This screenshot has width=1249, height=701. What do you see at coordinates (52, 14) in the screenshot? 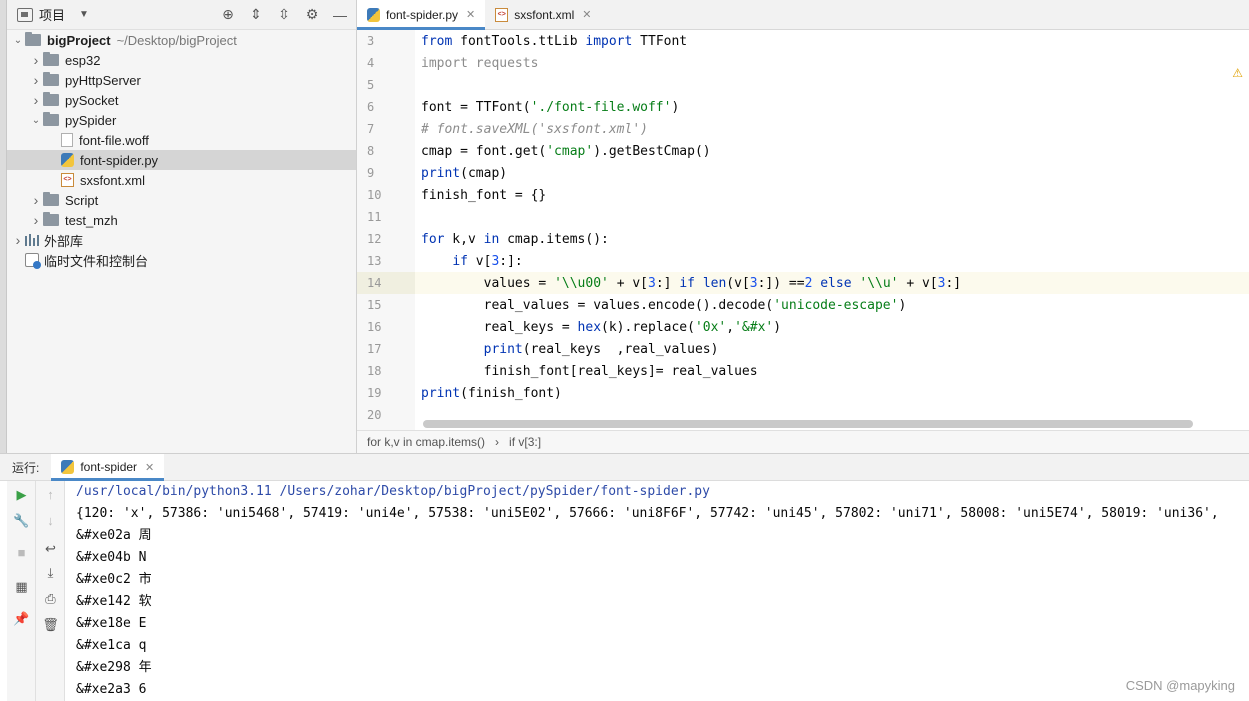
I see `project-panel-title: 项目` at bounding box center [52, 14].